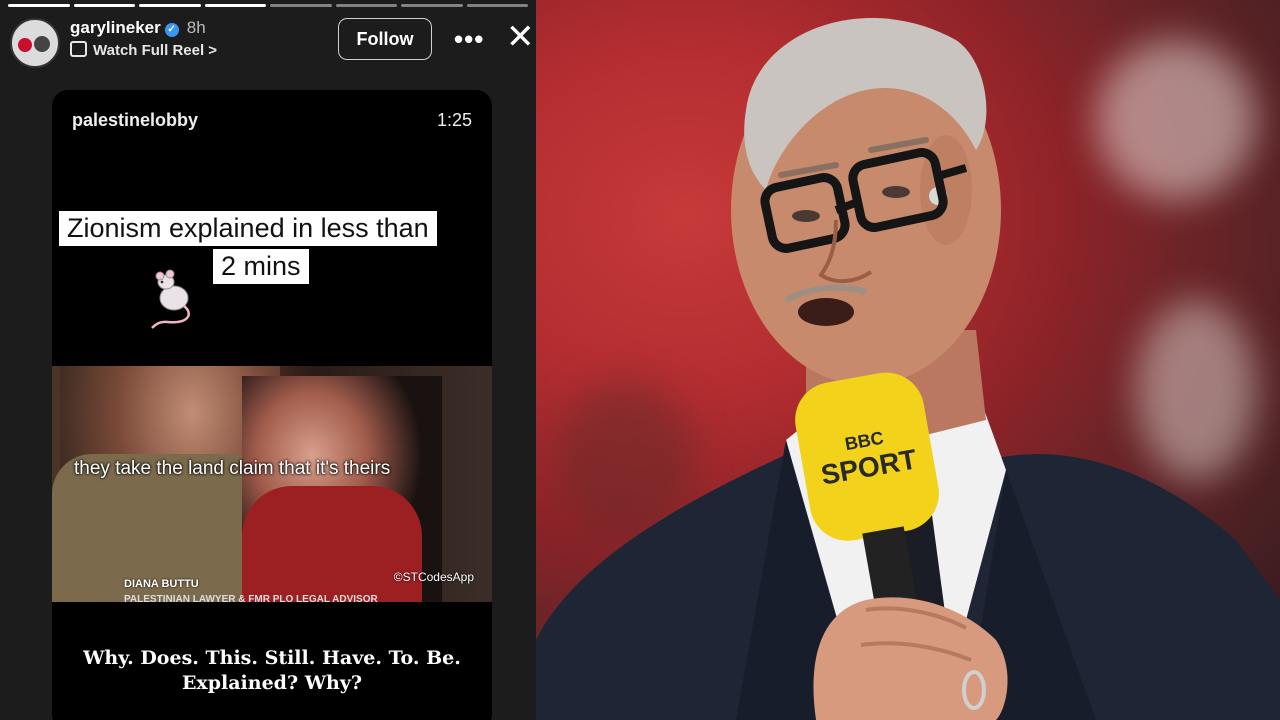 This screenshot has height=720, width=1280. Describe the element at coordinates (272, 658) in the screenshot. I see `quote-line1: Why. Does. This. Still. Have. To. Be.` at that location.